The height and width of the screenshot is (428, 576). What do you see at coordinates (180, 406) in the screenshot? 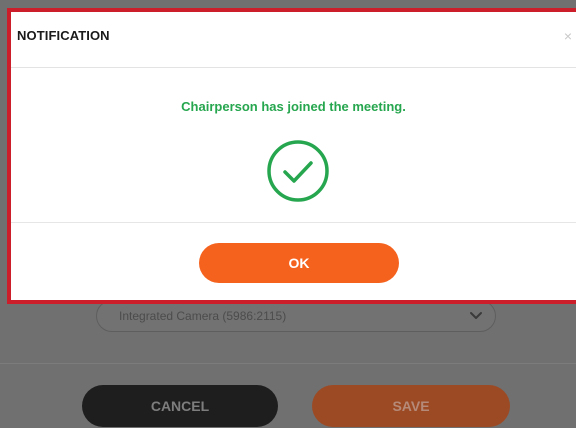
I see `cancel-button: CANCEL` at bounding box center [180, 406].